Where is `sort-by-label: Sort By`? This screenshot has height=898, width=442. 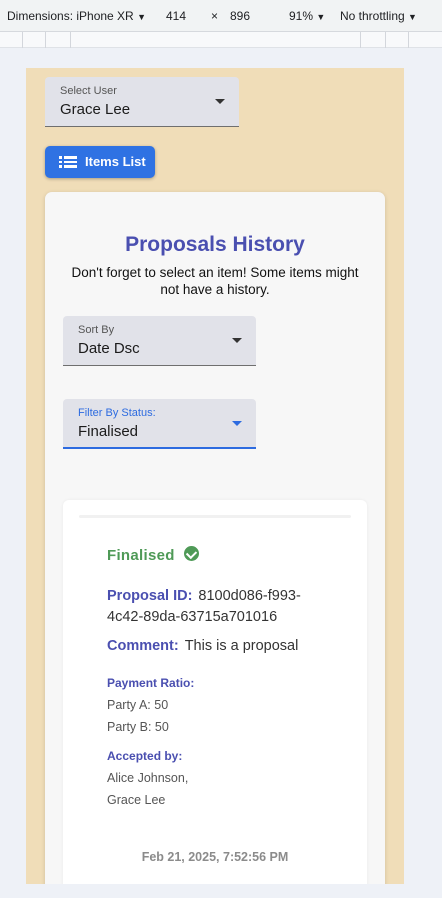
sort-by-label: Sort By is located at coordinates (96, 330).